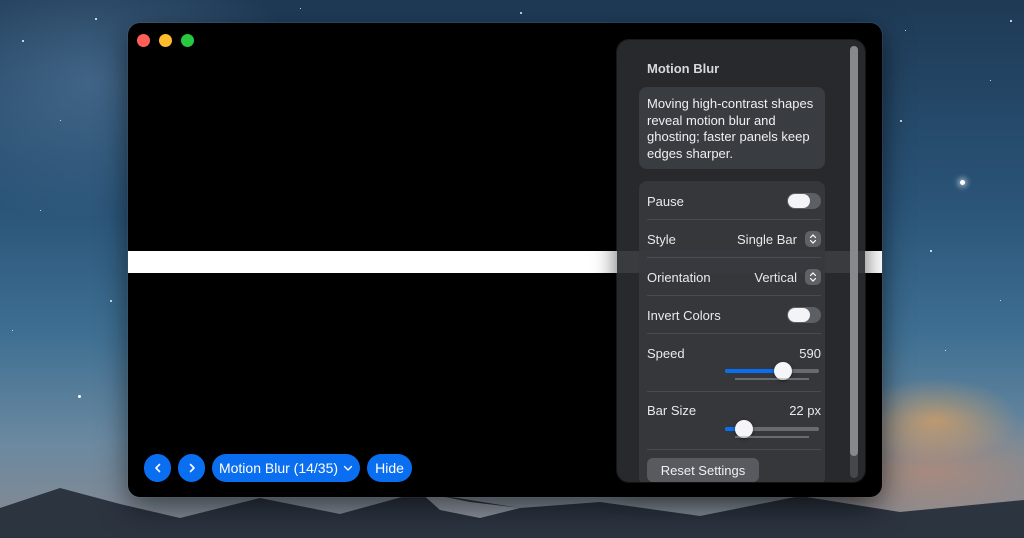  I want to click on chevron-right-icon, so click(192, 468).